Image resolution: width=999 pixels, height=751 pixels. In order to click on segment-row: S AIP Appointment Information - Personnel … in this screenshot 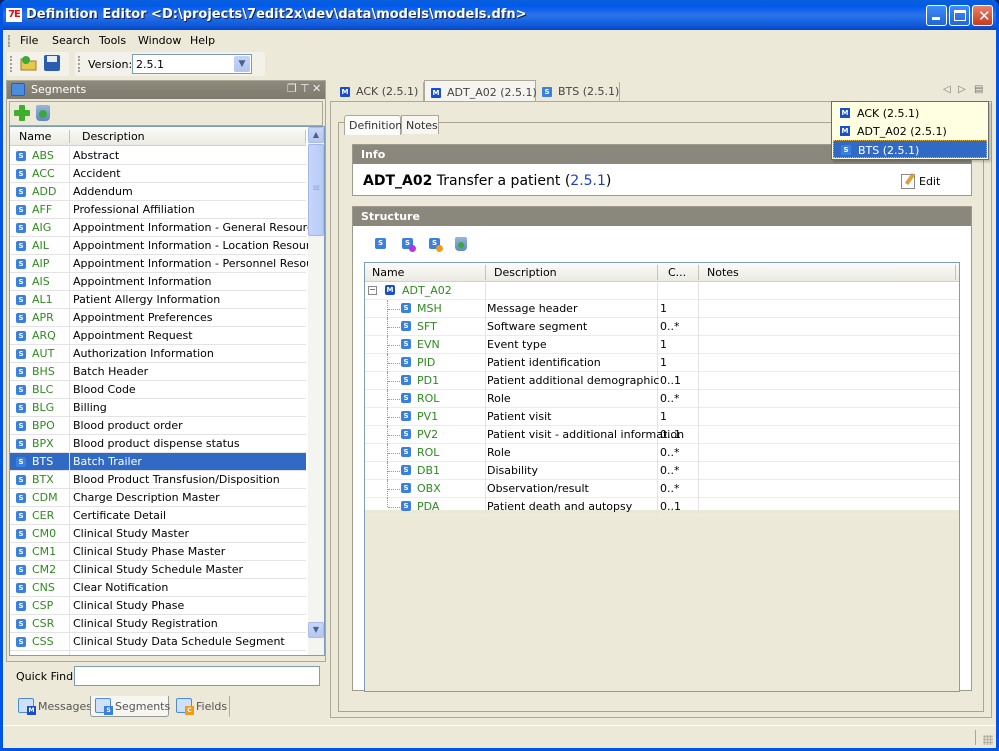, I will do `click(167, 264)`.